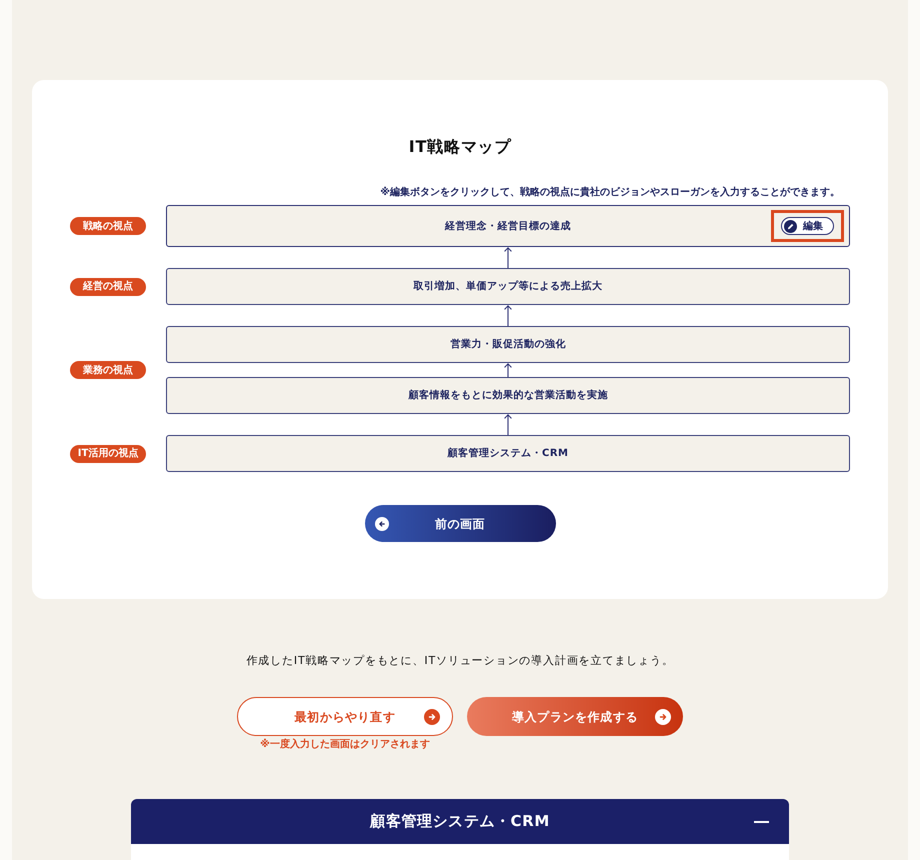 The image size is (920, 860). Describe the element at coordinates (460, 523) in the screenshot. I see `back-button: 前の画面` at that location.